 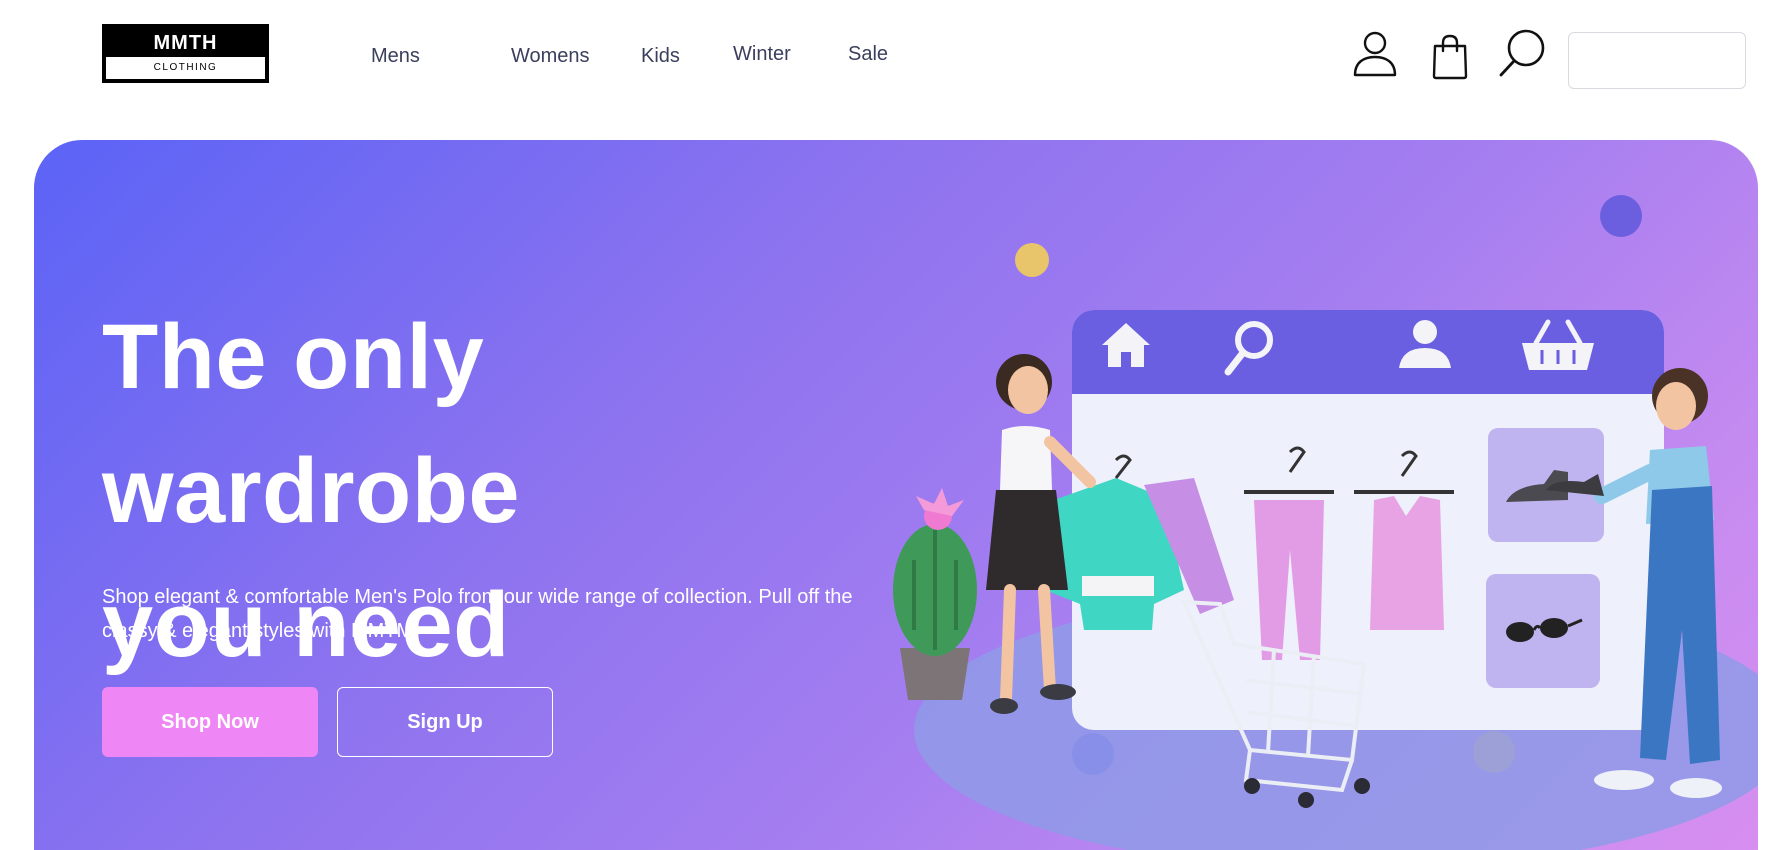 I want to click on nav-link-kids: Kids, so click(x=660, y=56).